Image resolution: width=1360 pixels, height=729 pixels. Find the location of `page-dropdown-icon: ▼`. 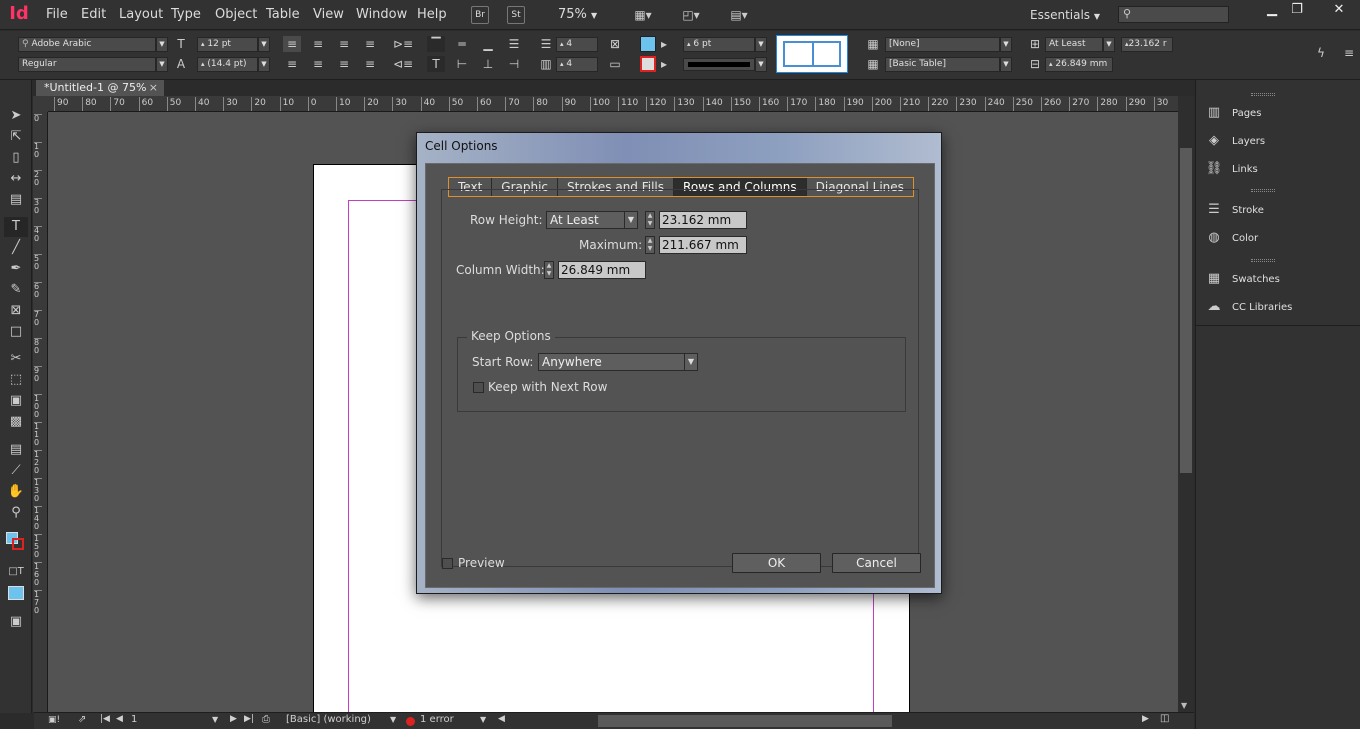

page-dropdown-icon: ▼ is located at coordinates (215, 719).